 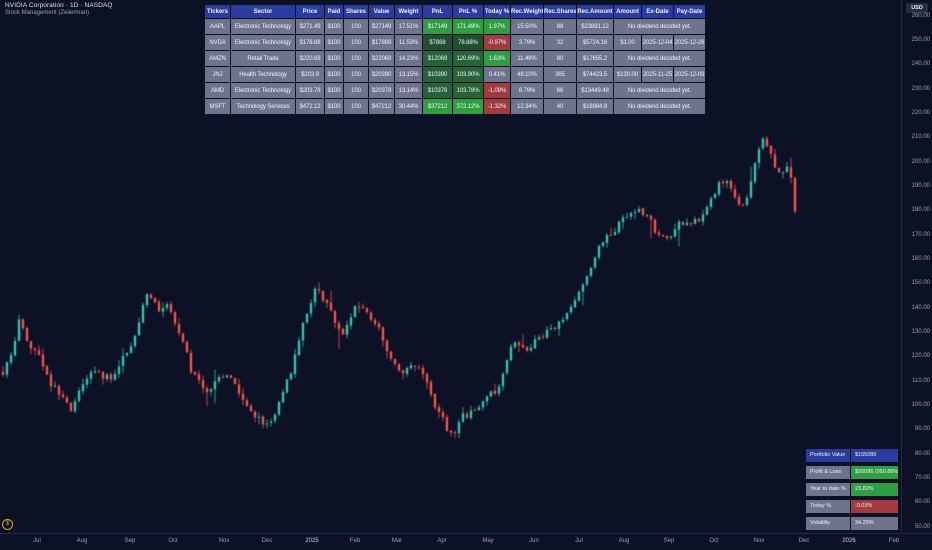 I want to click on rec-amount-cell: $13449.48, so click(x=595, y=90).